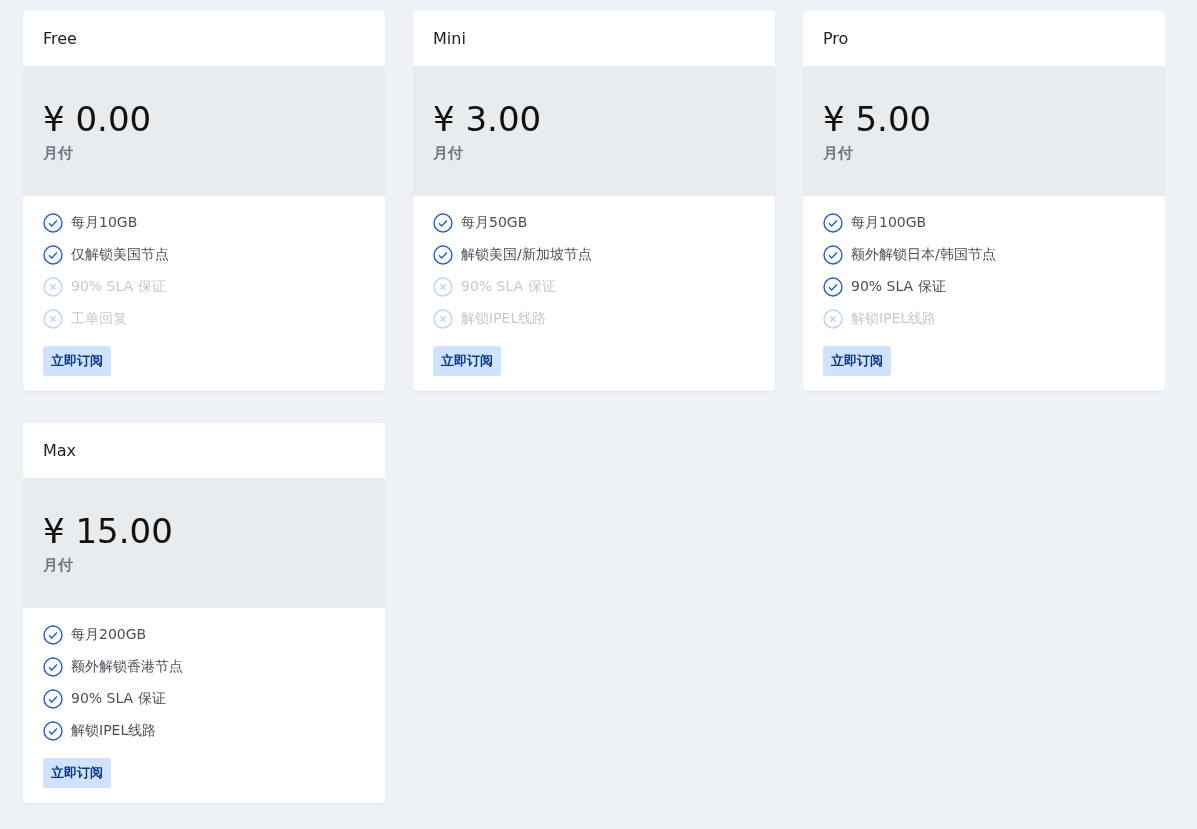  Describe the element at coordinates (127, 667) in the screenshot. I see `feature-text: 额外解锁香港节点` at that location.